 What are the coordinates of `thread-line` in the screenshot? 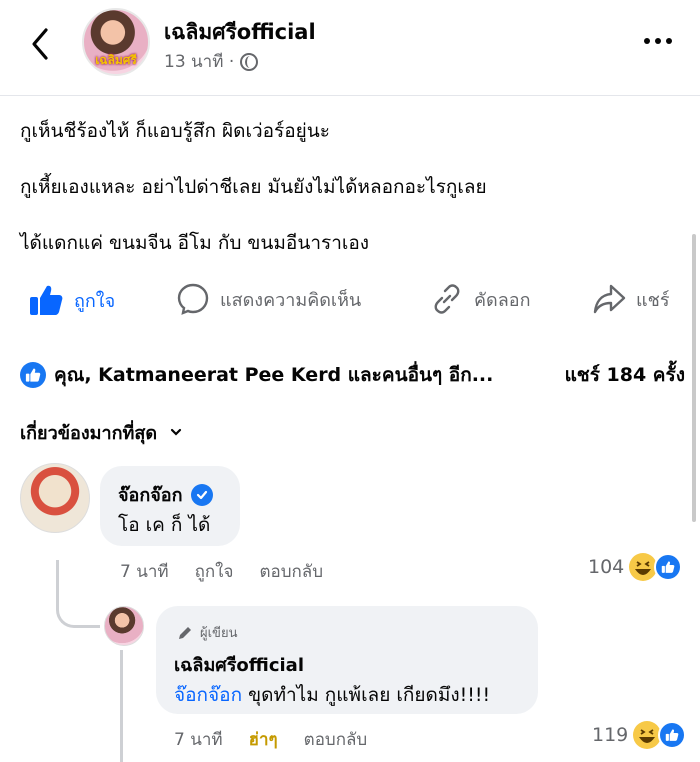 It's located at (121, 706).